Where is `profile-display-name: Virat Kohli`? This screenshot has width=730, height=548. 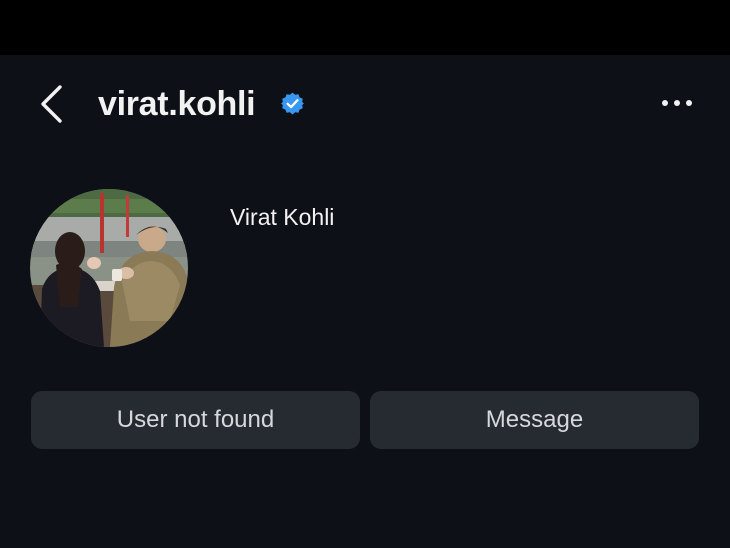
profile-display-name: Virat Kohli is located at coordinates (282, 217).